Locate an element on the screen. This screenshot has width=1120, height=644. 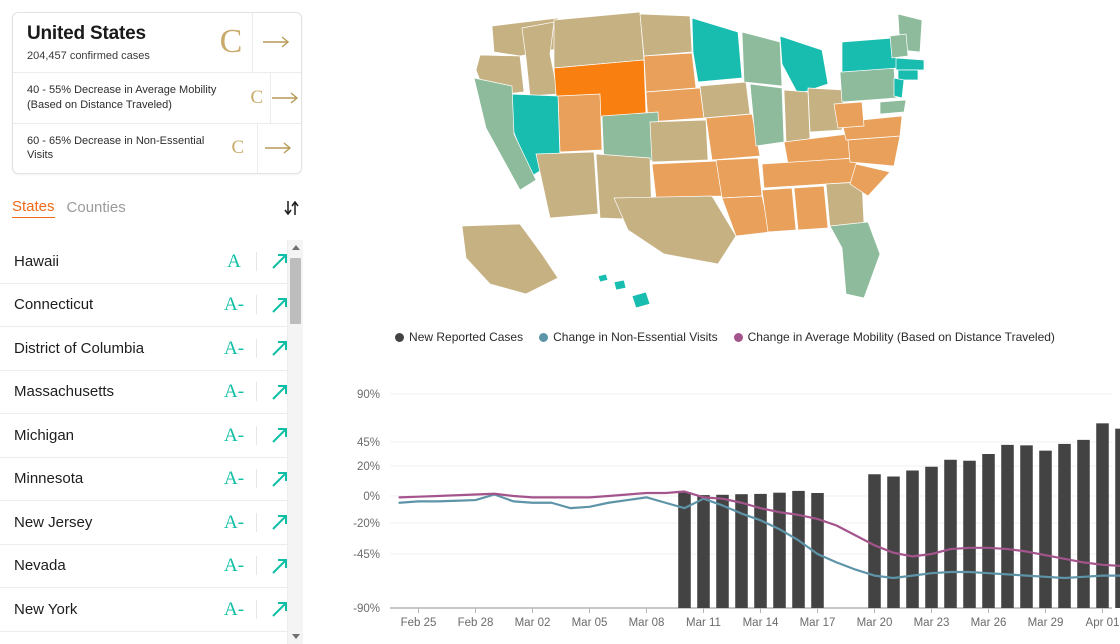
y-axis-tick-label: -90% is located at coordinates (366, 609).